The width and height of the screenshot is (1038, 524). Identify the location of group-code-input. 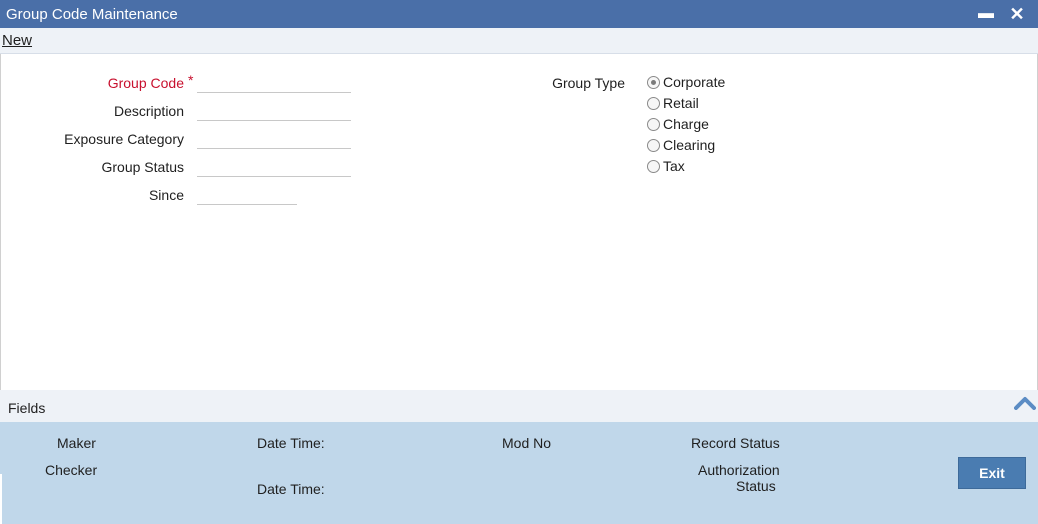
(274, 82).